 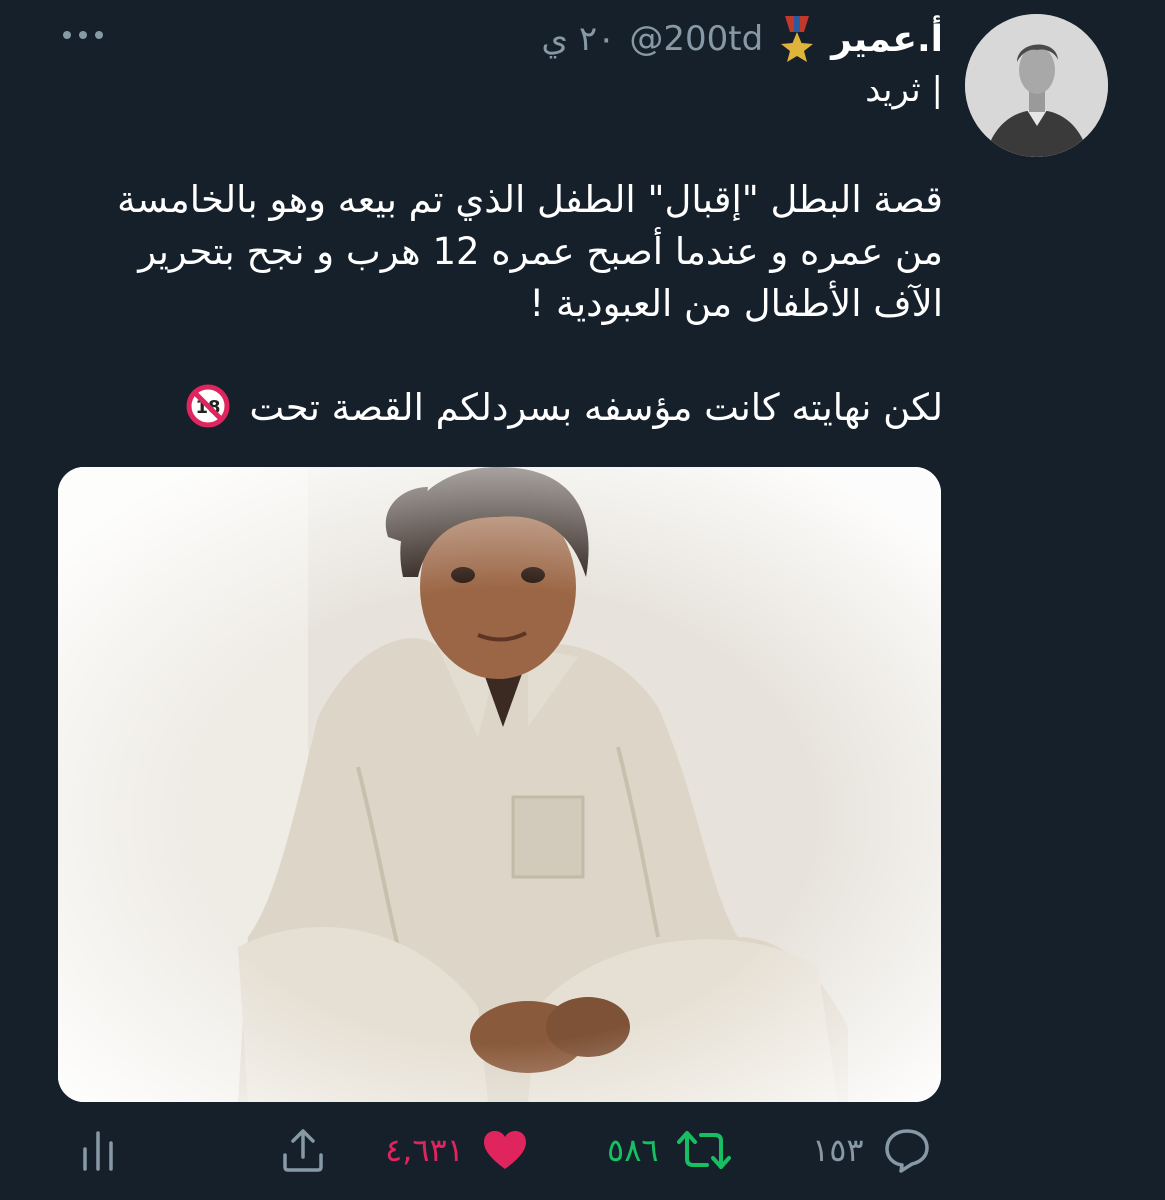 I want to click on share-icon, so click(x=303, y=1150).